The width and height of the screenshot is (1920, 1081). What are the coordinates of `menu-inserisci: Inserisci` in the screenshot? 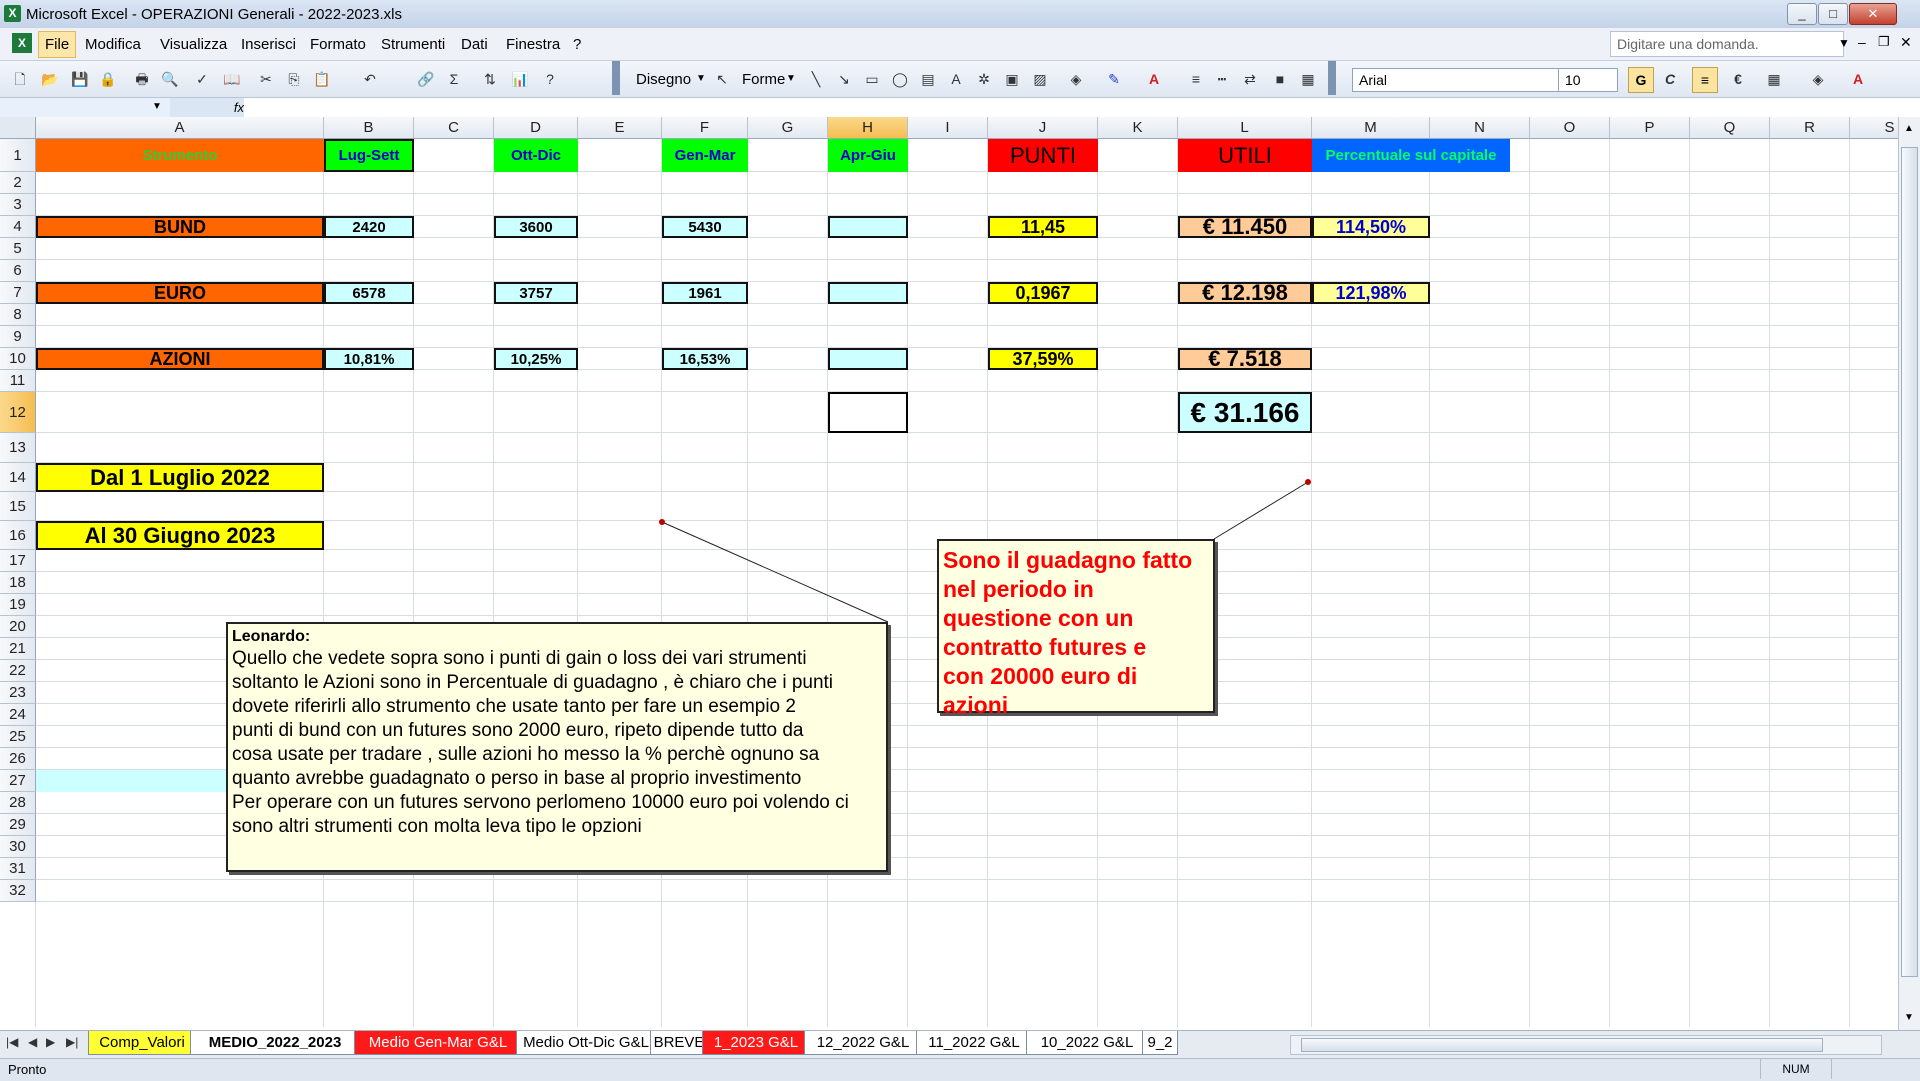 It's located at (268, 44).